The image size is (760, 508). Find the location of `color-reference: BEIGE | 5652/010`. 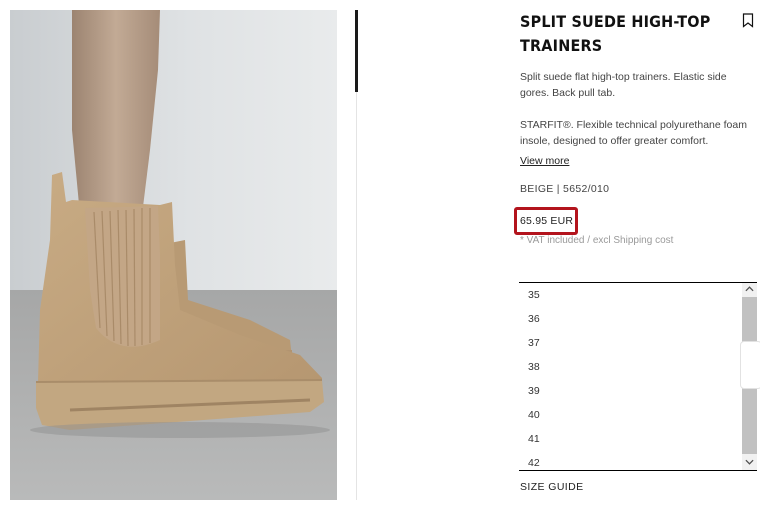

color-reference: BEIGE | 5652/010 is located at coordinates (565, 189).